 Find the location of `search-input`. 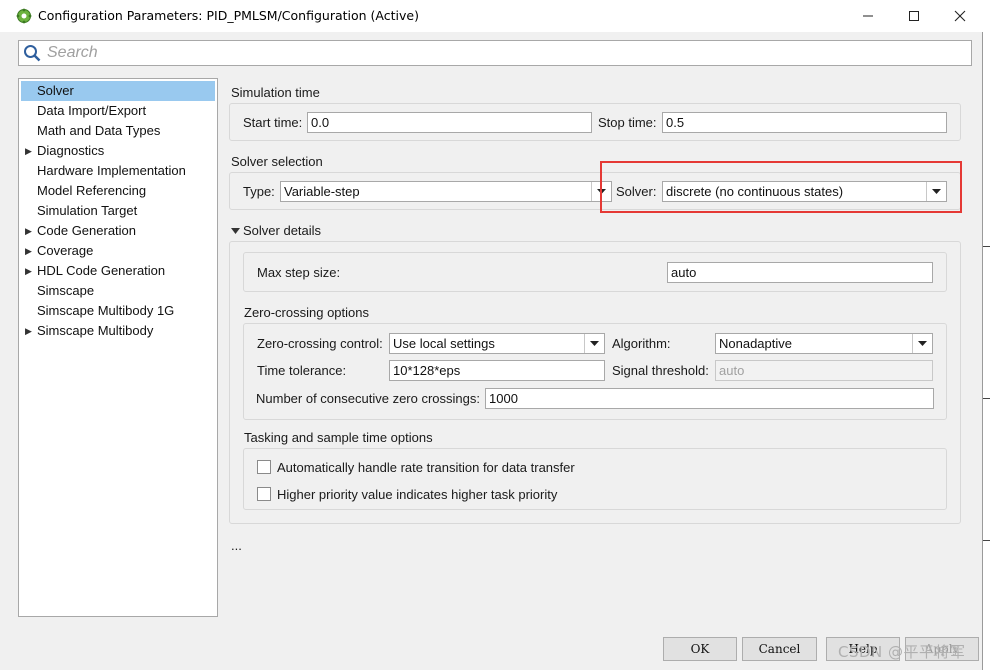

search-input is located at coordinates (495, 53).